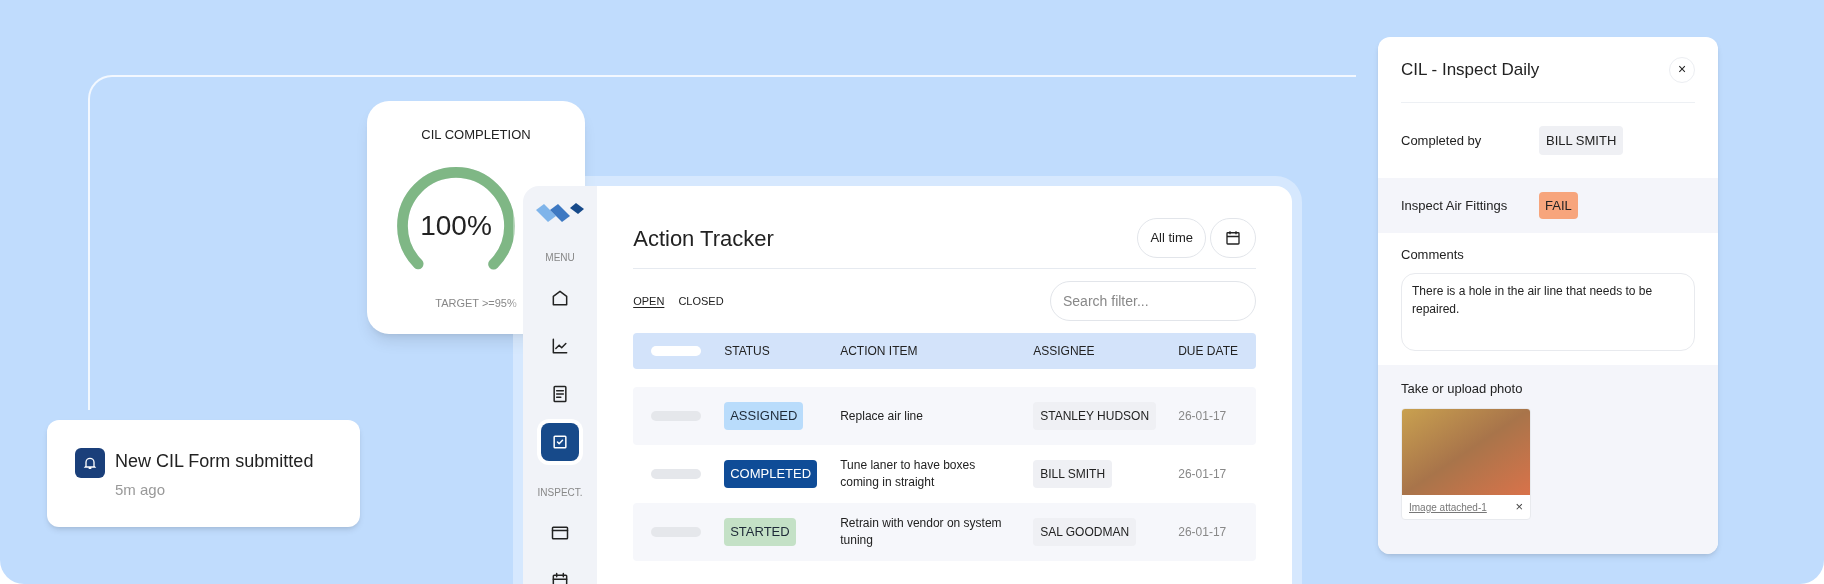 This screenshot has width=1824, height=584. What do you see at coordinates (760, 532) in the screenshot?
I see `status-badge: STARTED` at bounding box center [760, 532].